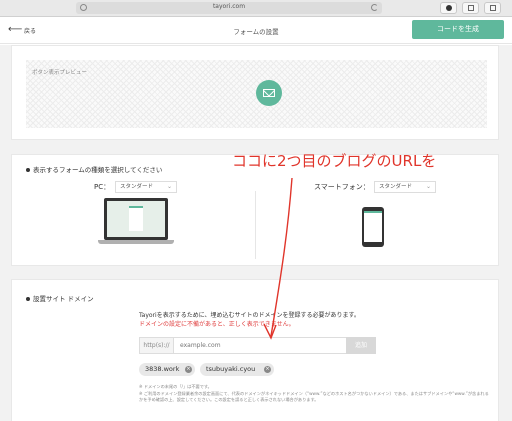  I want to click on sp-label: スマートフォン：, so click(342, 187).